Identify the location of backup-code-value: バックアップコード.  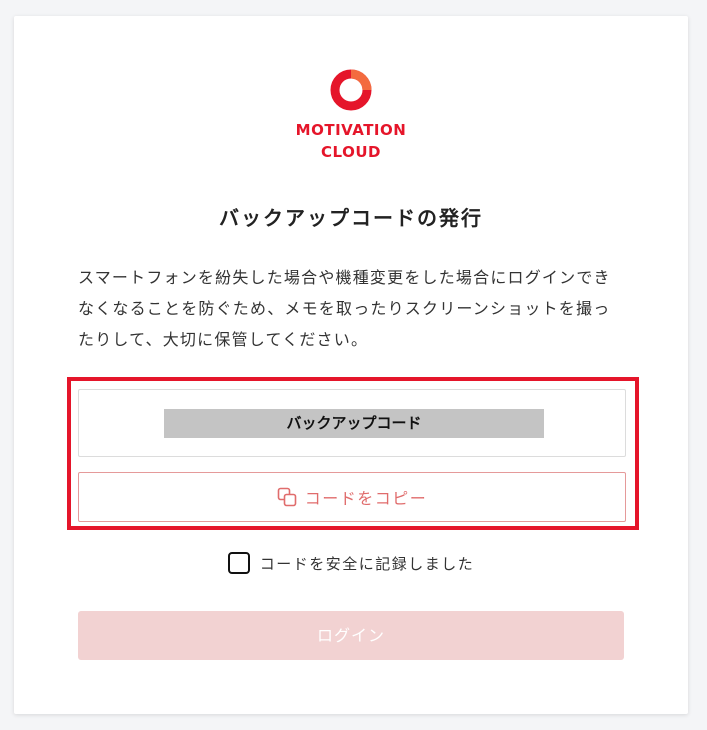
(354, 423).